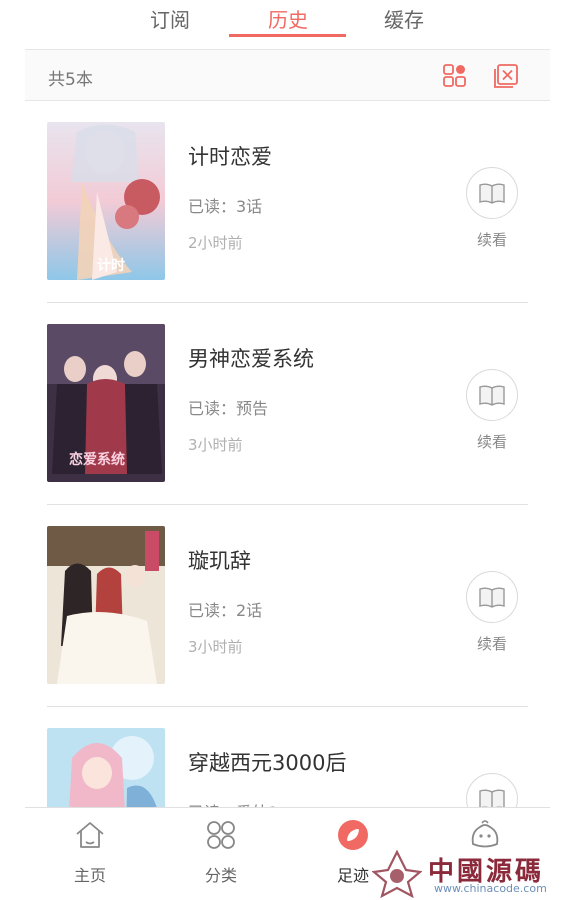 This screenshot has height=900, width=567. What do you see at coordinates (170, 19) in the screenshot?
I see `tab-subscribe: 订阅` at bounding box center [170, 19].